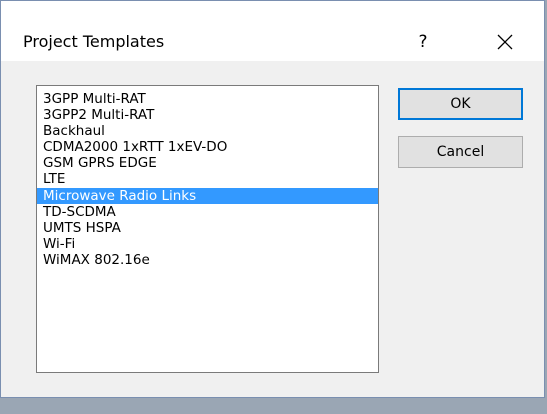  I want to click on template-list-item: Backhaul, so click(207, 131).